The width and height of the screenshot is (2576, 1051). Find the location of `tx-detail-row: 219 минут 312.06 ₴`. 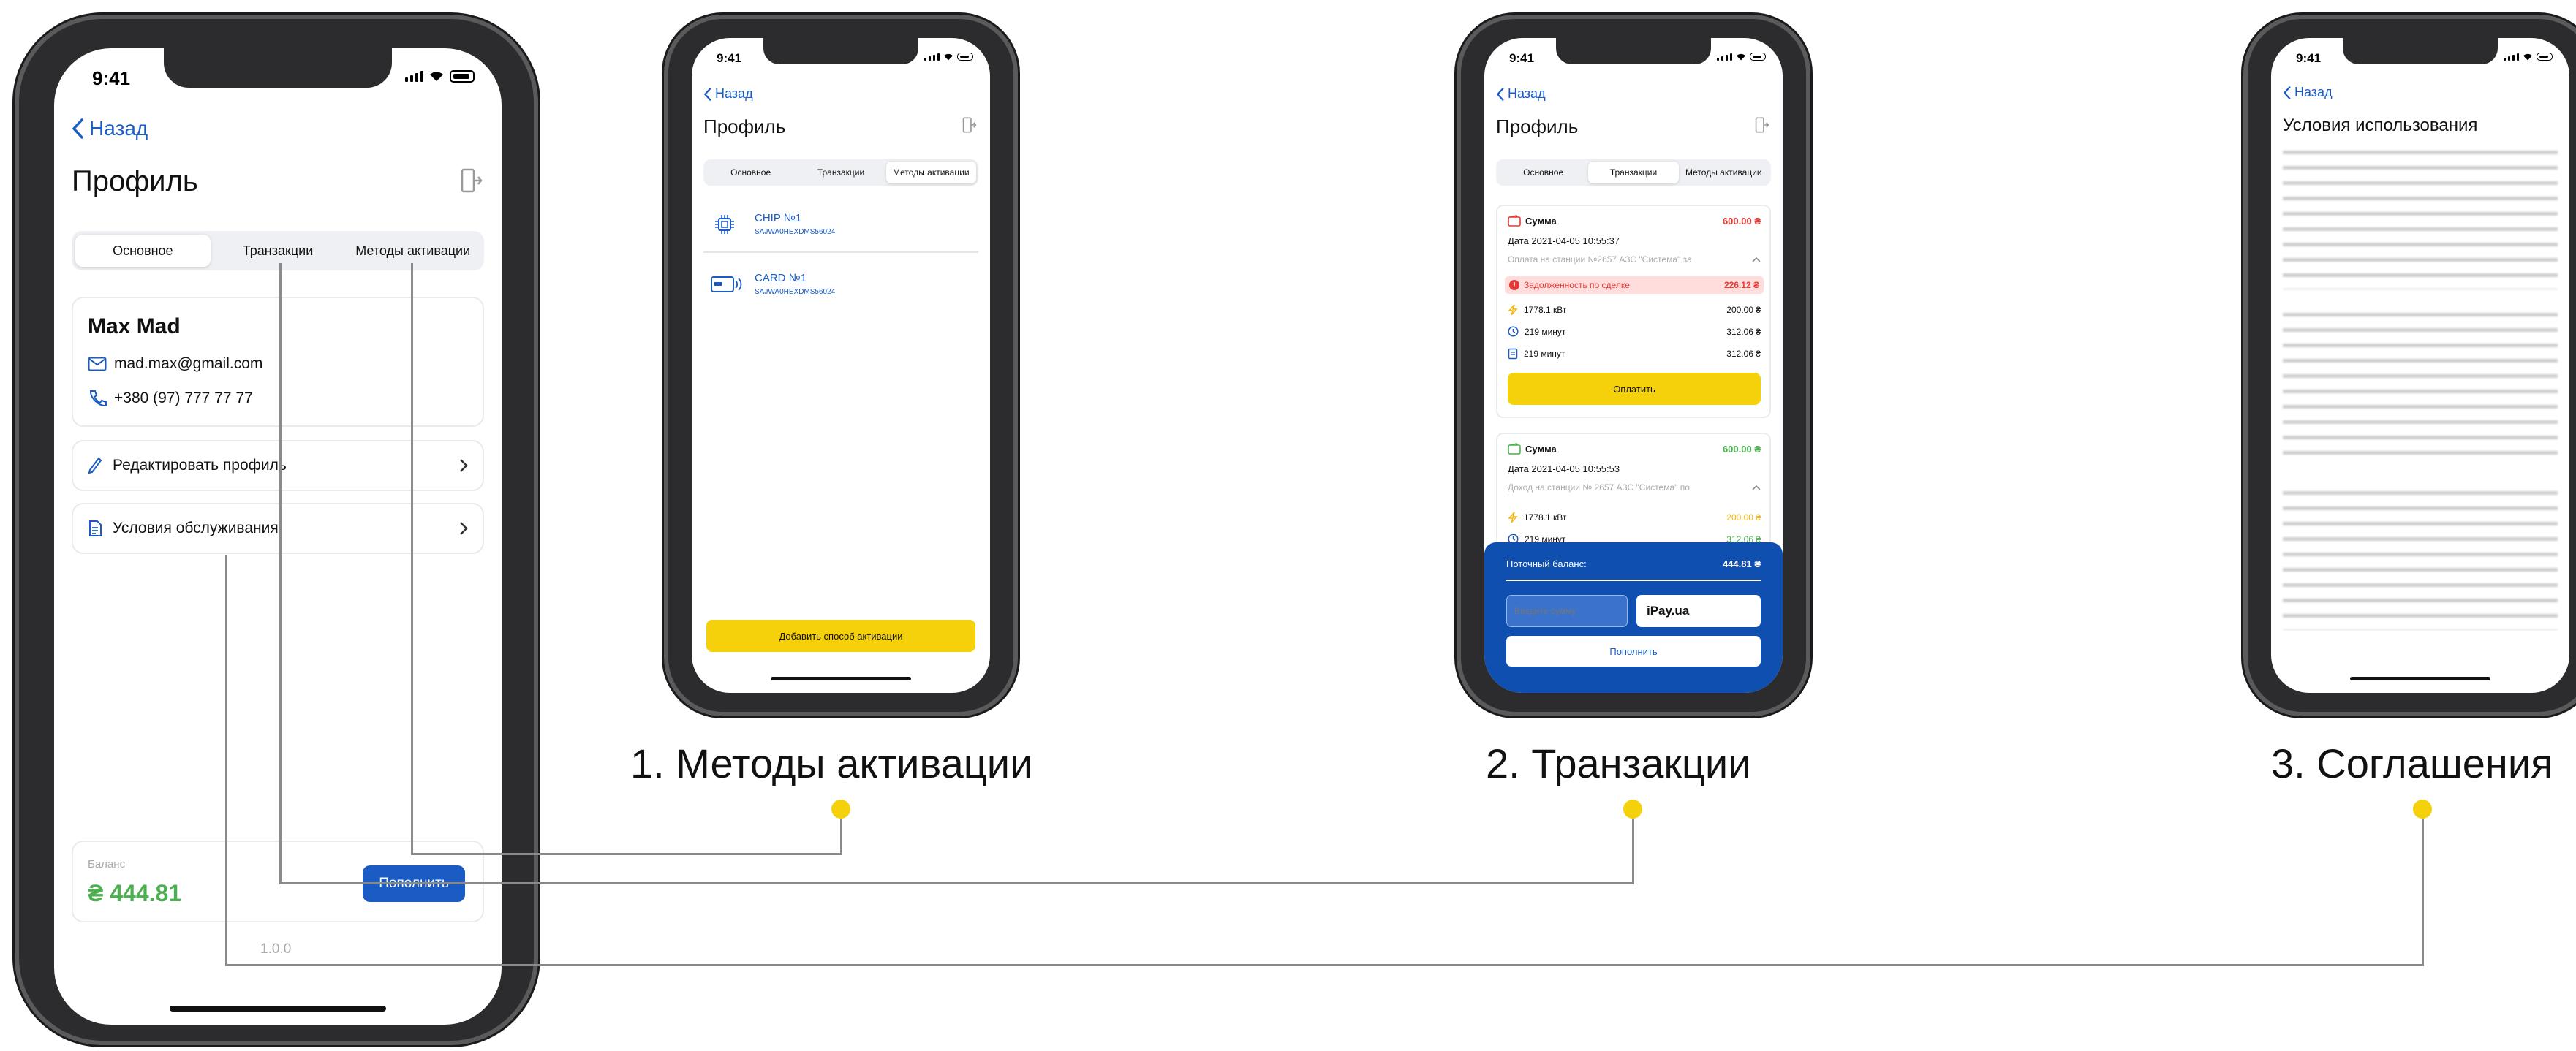

tx-detail-row: 219 минут 312.06 ₴ is located at coordinates (1634, 331).